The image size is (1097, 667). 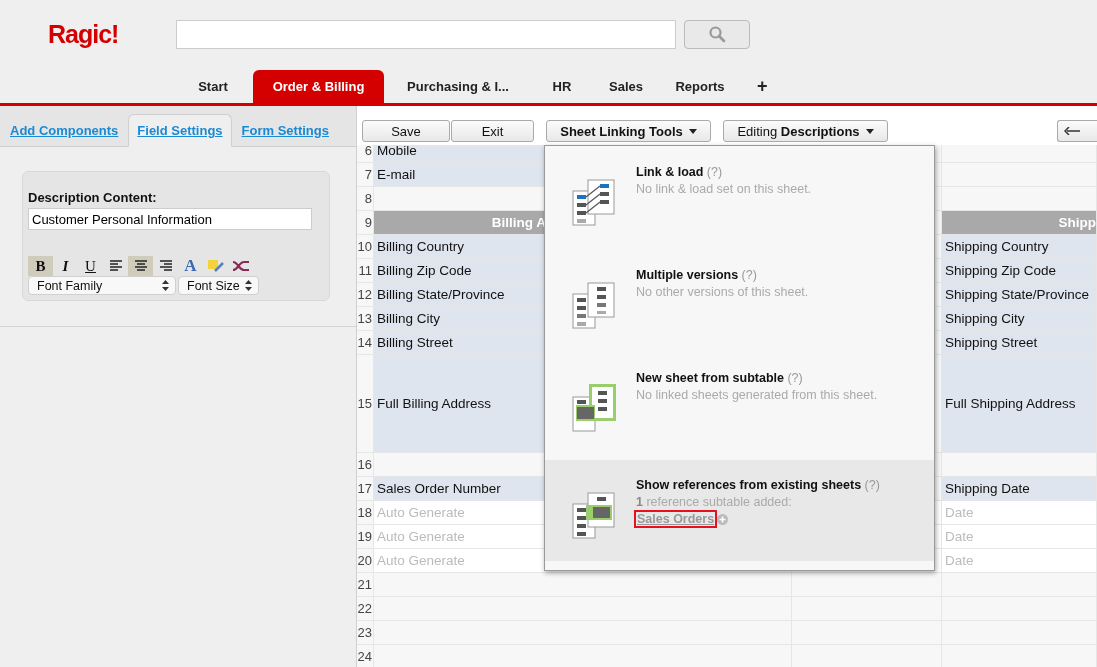 I want to click on row-number: 9, so click(x=365, y=223).